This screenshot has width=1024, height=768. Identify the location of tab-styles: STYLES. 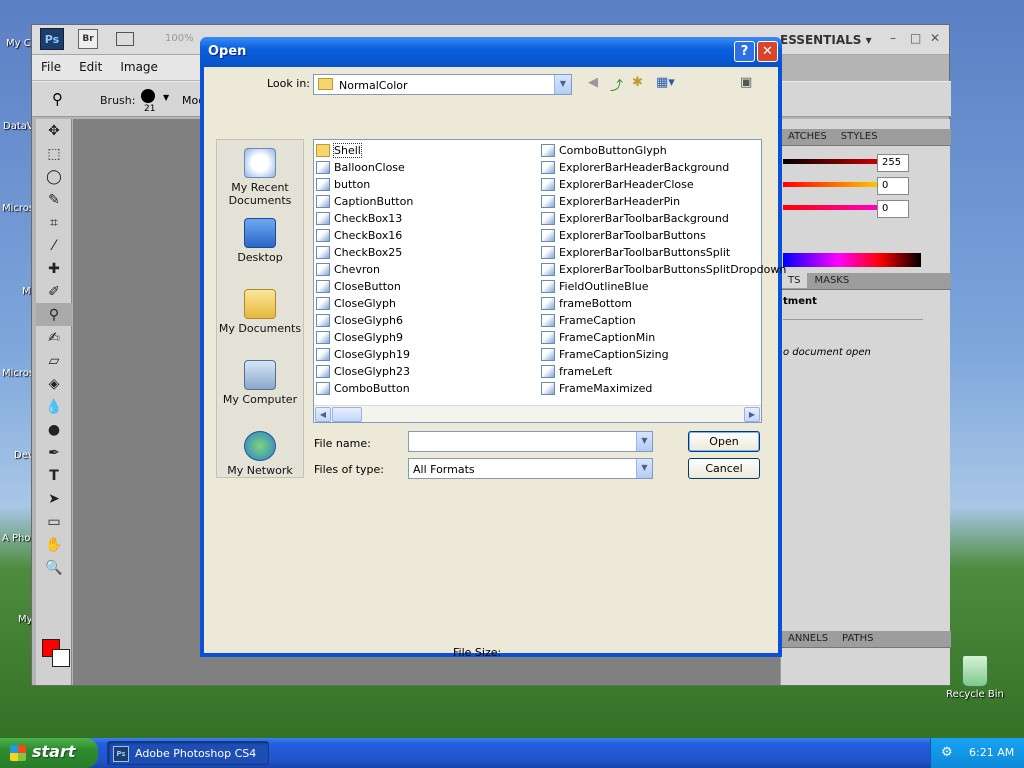
(859, 136).